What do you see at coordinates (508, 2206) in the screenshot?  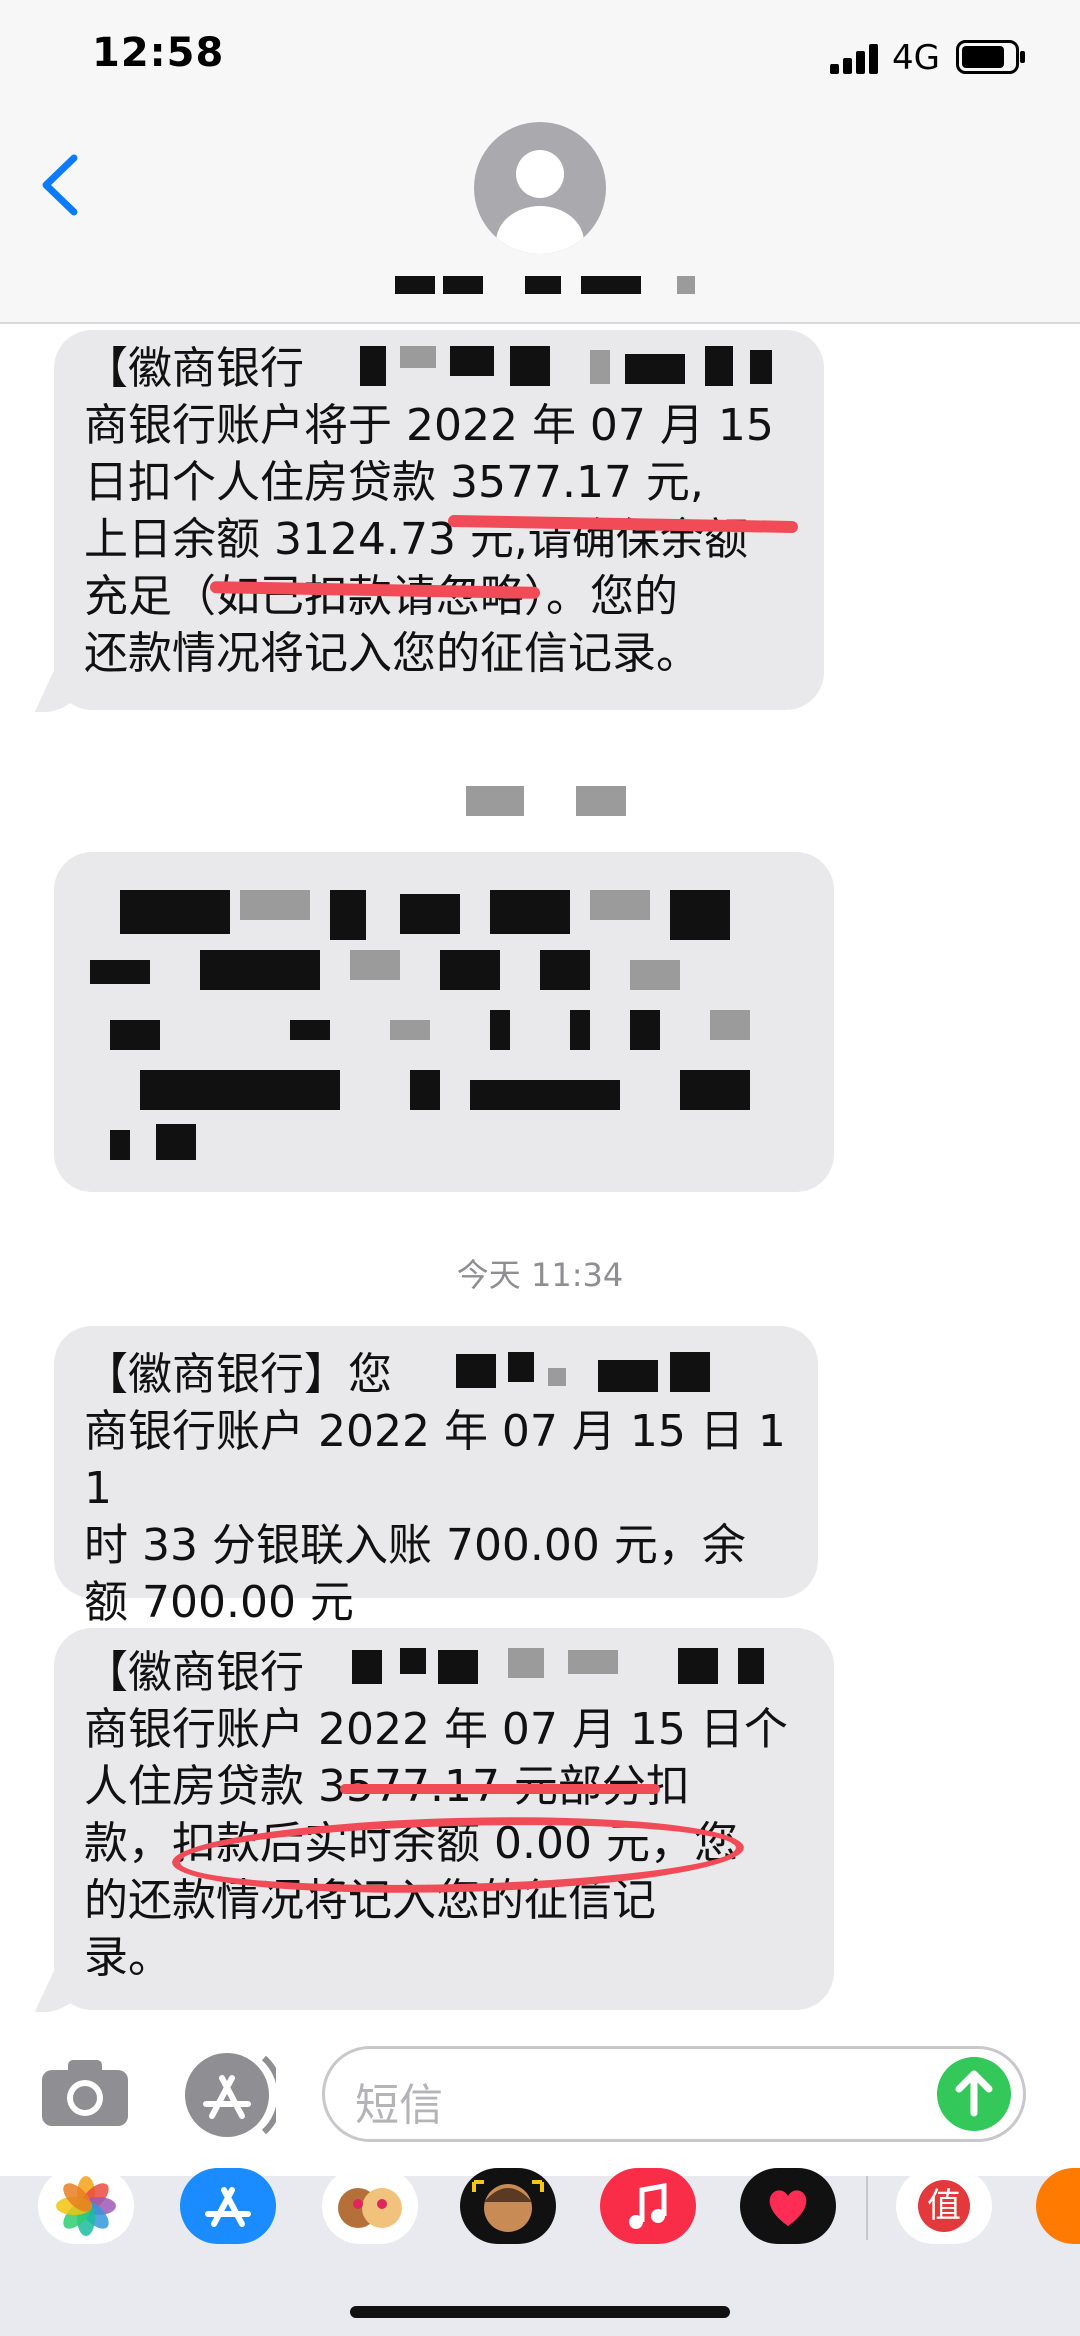 I see `animoji-icon` at bounding box center [508, 2206].